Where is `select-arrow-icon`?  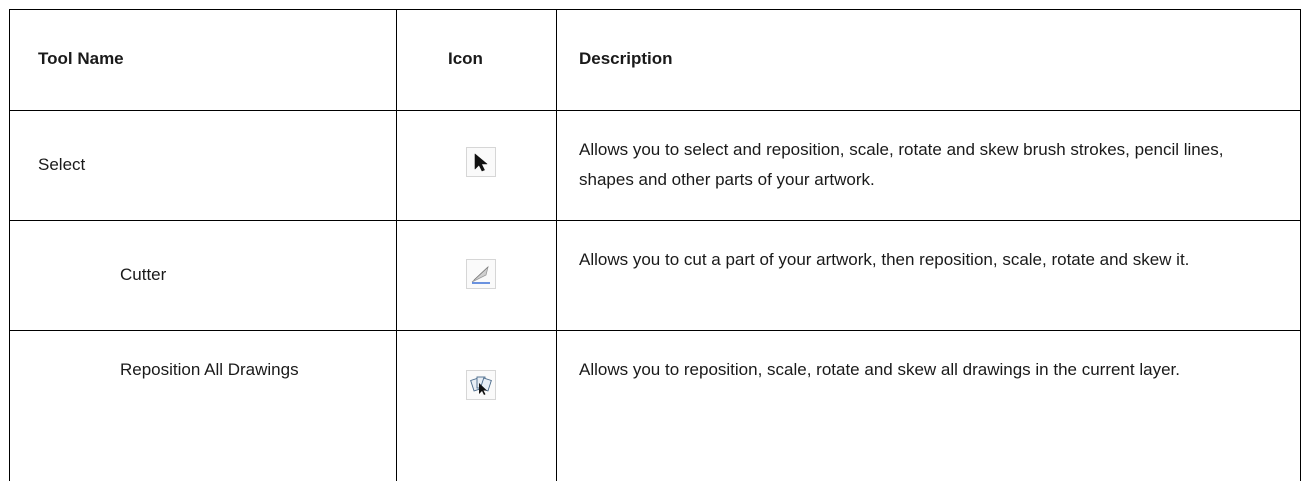 select-arrow-icon is located at coordinates (481, 162).